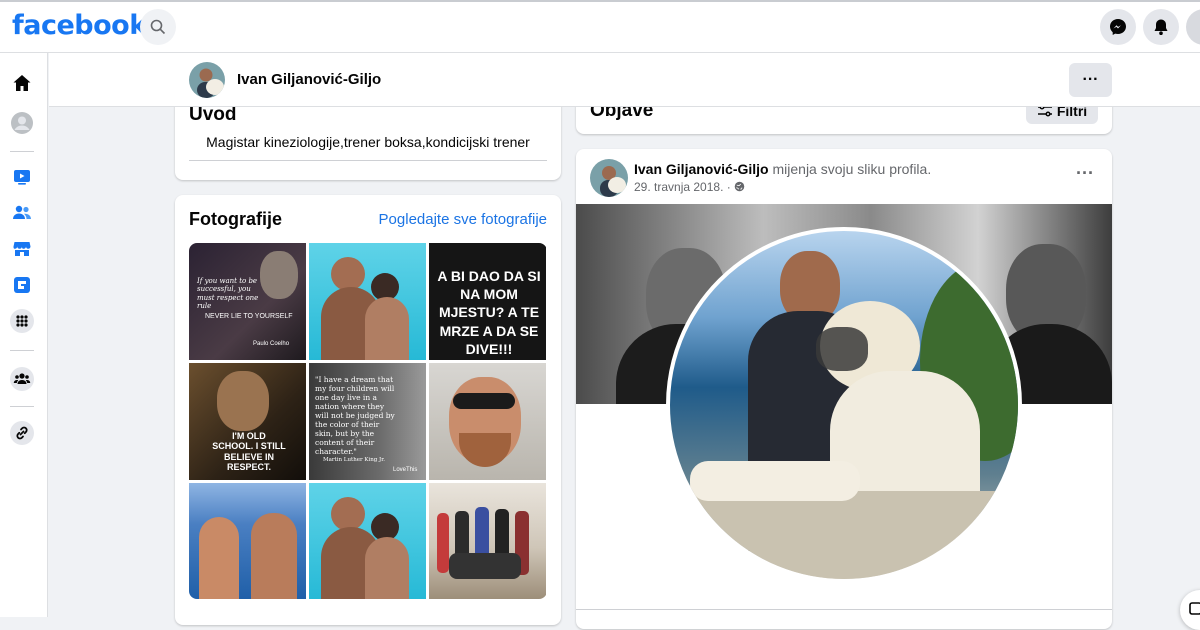 The image size is (1200, 630). I want to click on link-icon, so click(22, 433).